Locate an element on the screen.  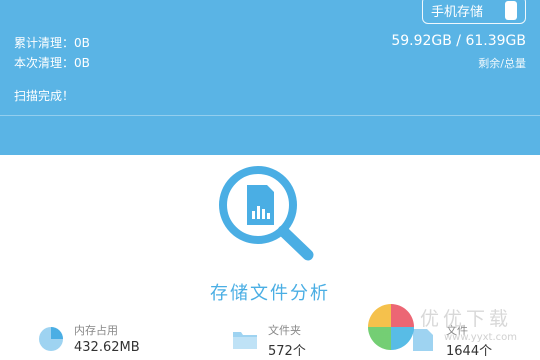
this-clean-text: 本次清理：0B is located at coordinates (52, 63).